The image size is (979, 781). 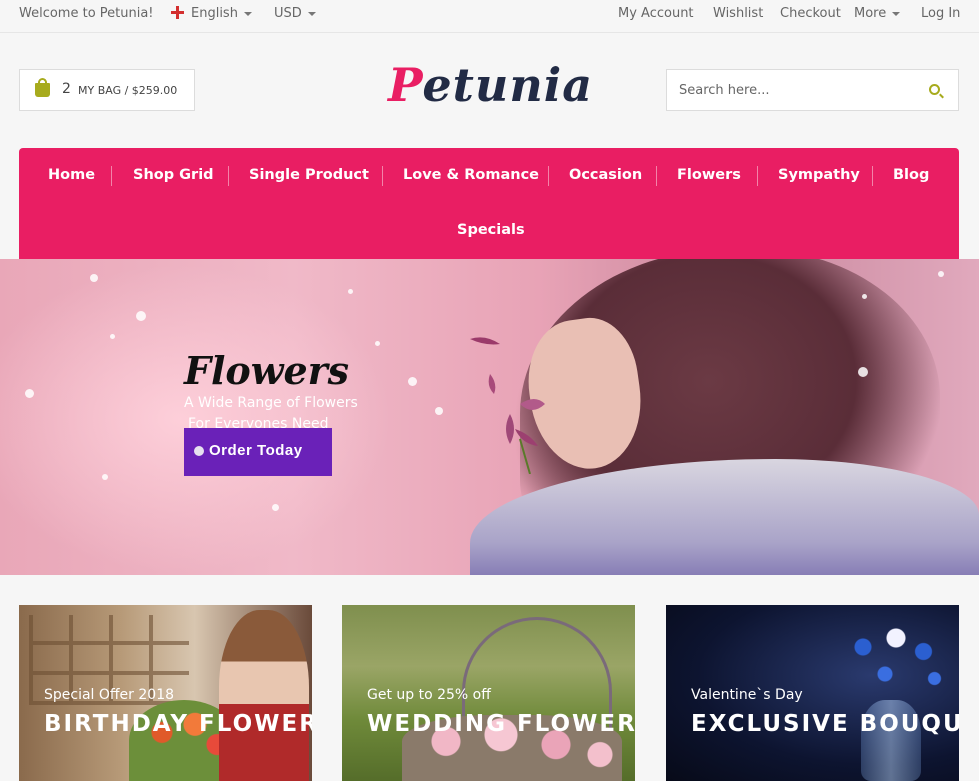 What do you see at coordinates (825, 724) in the screenshot?
I see `promo-card-title: EXCLUSIVE BOUQUET` at bounding box center [825, 724].